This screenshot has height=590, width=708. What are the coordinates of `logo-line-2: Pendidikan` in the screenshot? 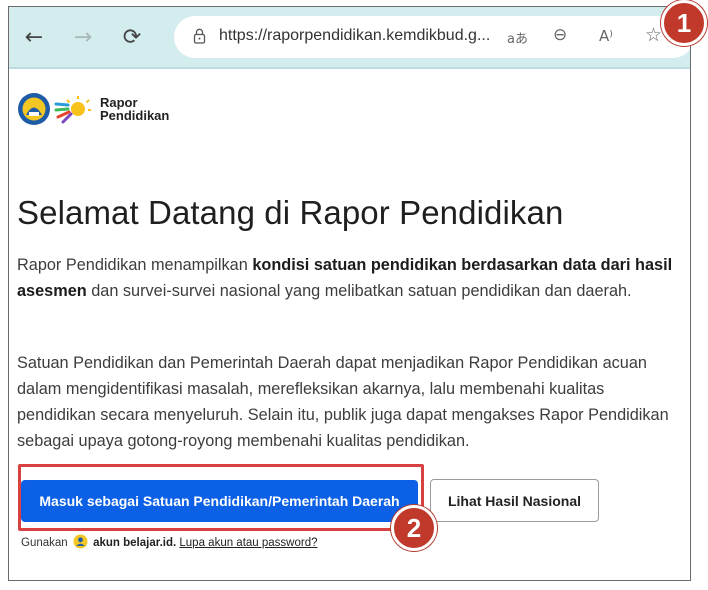 It's located at (135, 115).